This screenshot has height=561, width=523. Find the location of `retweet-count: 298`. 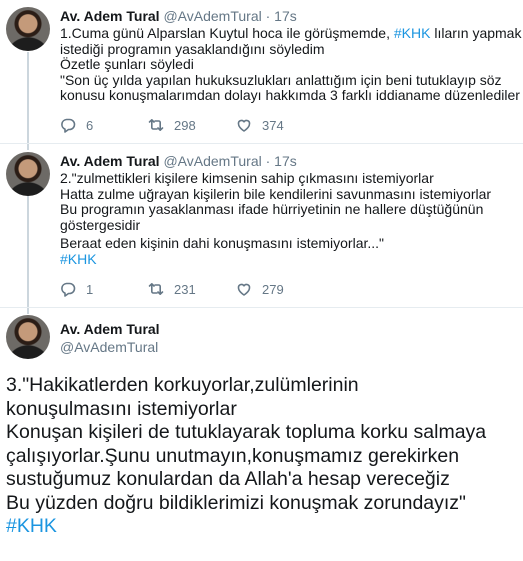

retweet-count: 298 is located at coordinates (185, 125).